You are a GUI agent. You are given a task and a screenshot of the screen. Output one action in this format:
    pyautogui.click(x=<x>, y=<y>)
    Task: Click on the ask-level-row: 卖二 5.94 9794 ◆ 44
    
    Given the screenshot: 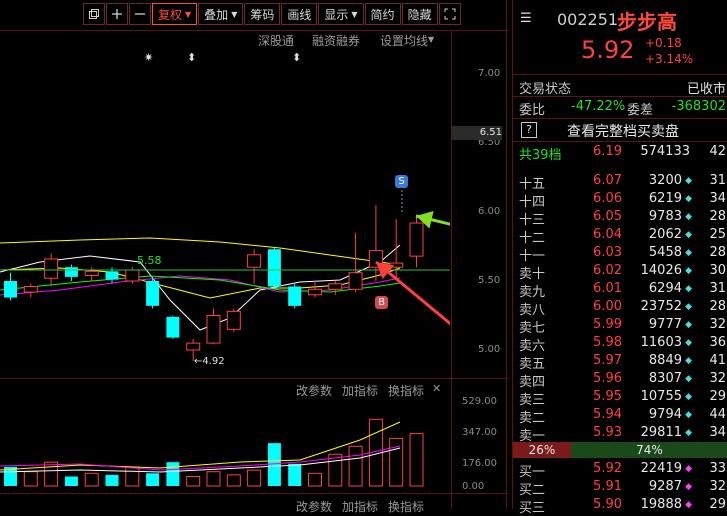 What is the action you would take?
    pyautogui.click(x=620, y=416)
    